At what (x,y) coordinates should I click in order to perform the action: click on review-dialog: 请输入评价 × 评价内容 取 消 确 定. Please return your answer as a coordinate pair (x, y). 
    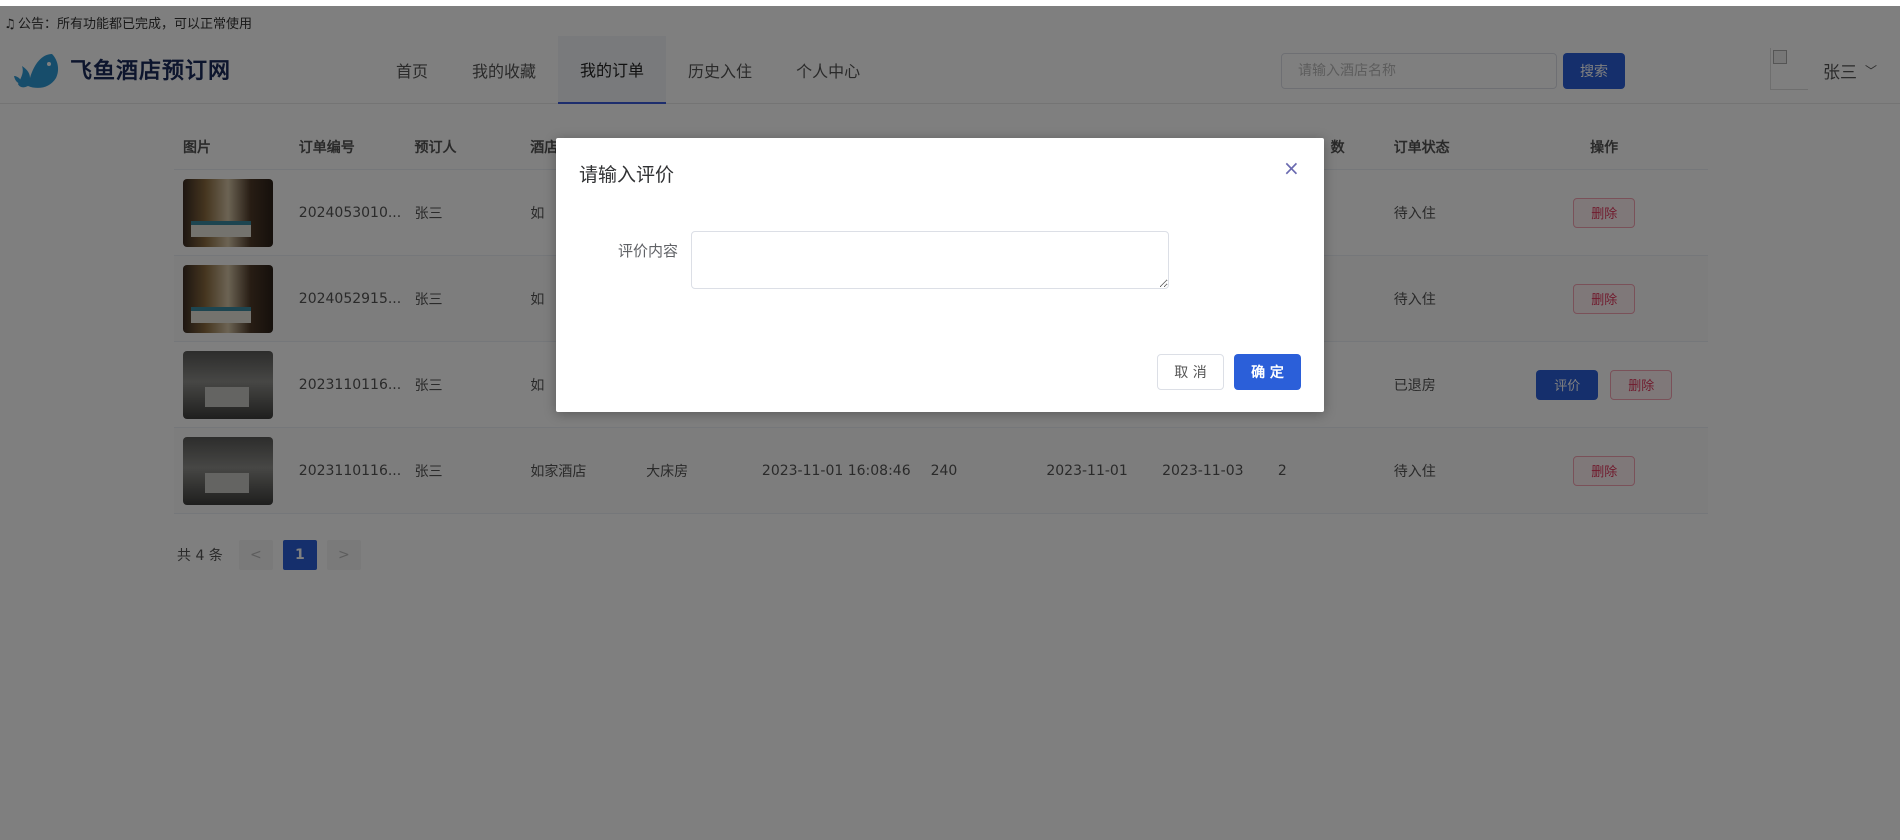
    Looking at the image, I should click on (940, 275).